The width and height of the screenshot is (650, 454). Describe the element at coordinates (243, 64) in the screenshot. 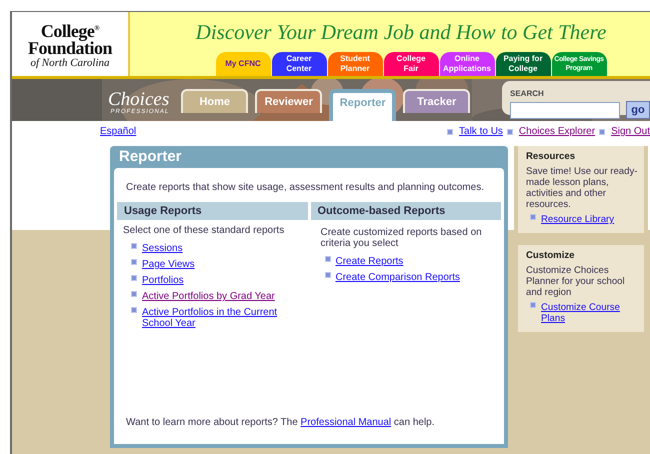

I see `site-tab: My CFNC` at that location.